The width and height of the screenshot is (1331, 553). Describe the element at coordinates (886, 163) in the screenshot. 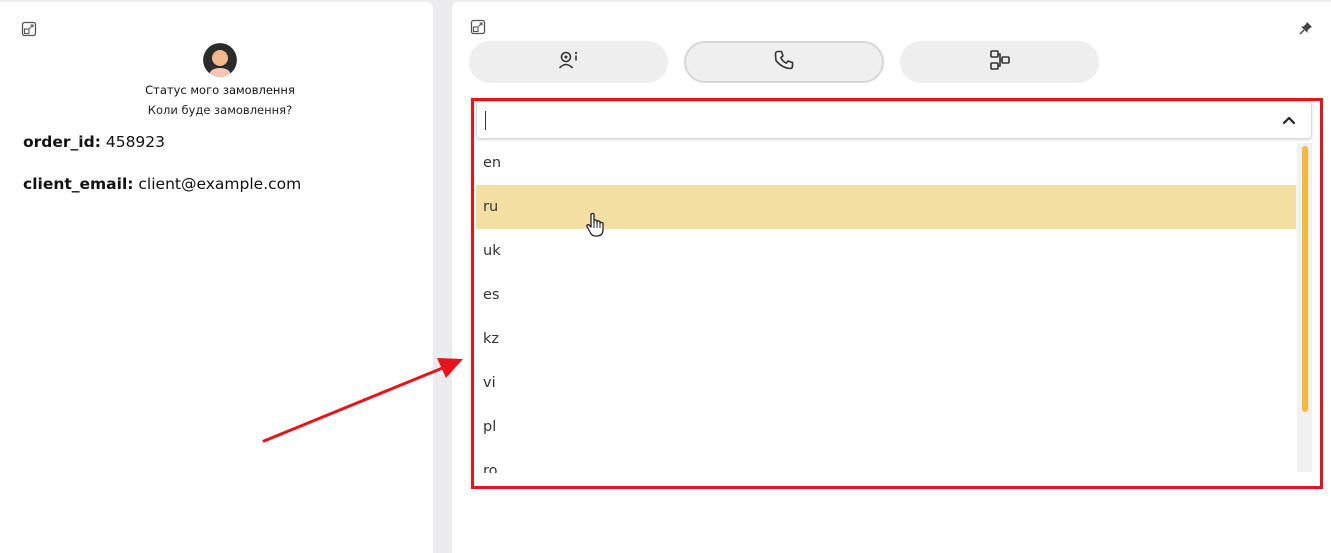

I see `language-option: en` at that location.